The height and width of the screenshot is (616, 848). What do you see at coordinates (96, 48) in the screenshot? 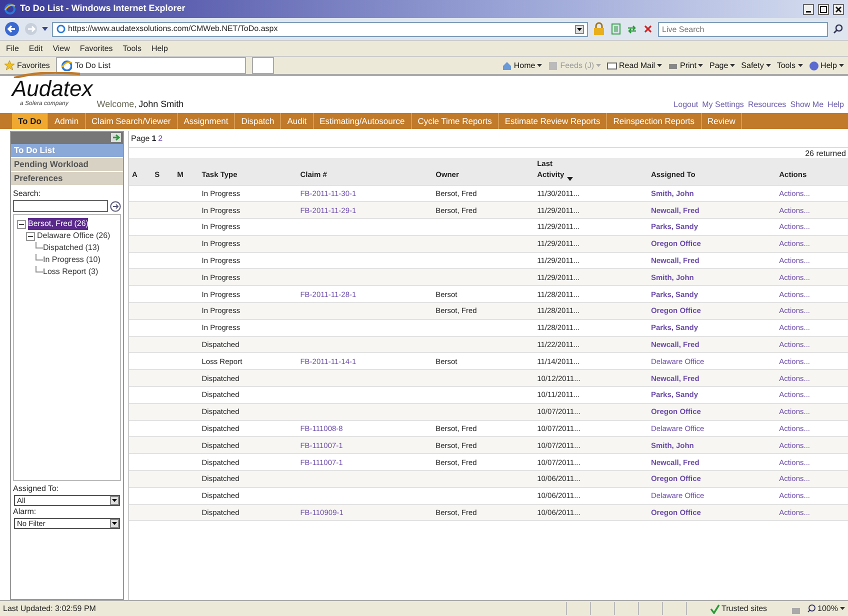
I see `menu-item: Favorites` at bounding box center [96, 48].